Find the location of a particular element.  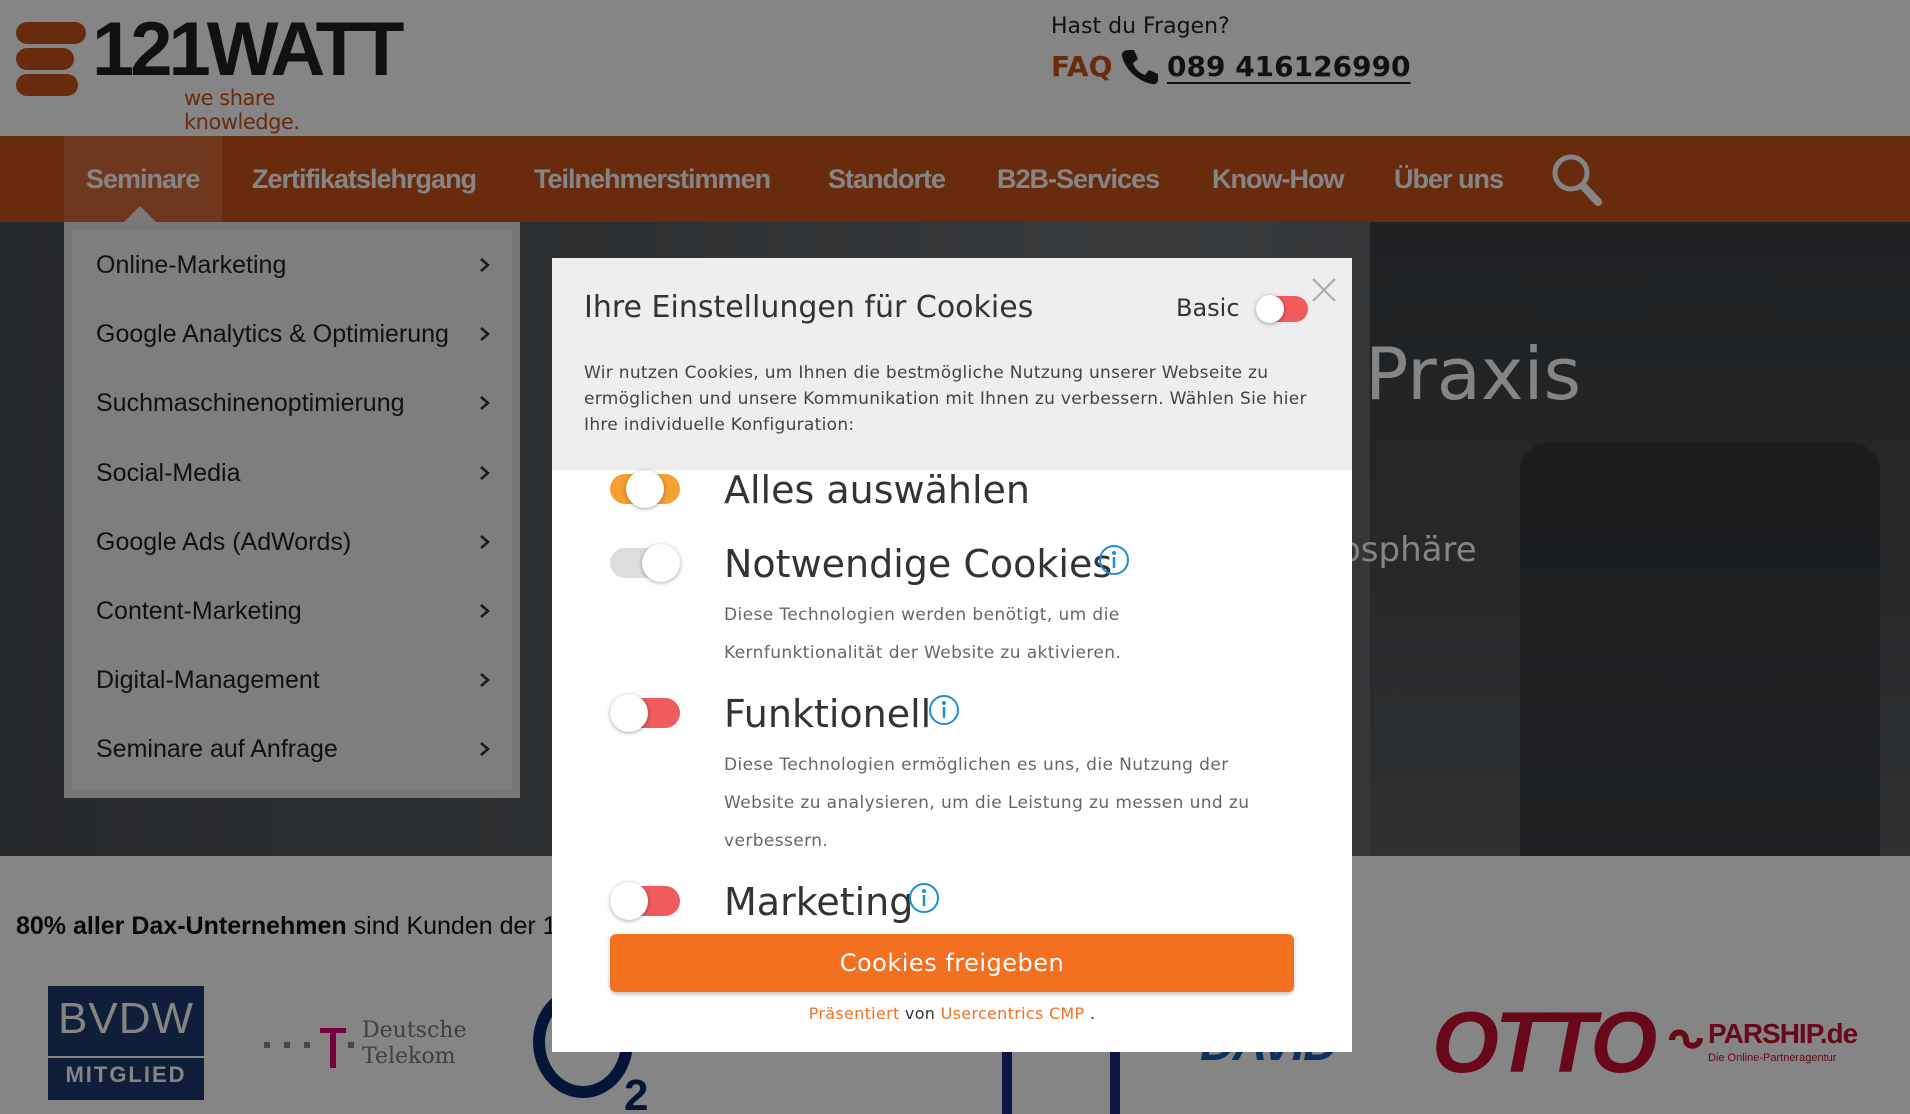

close-icon is located at coordinates (1324, 290).